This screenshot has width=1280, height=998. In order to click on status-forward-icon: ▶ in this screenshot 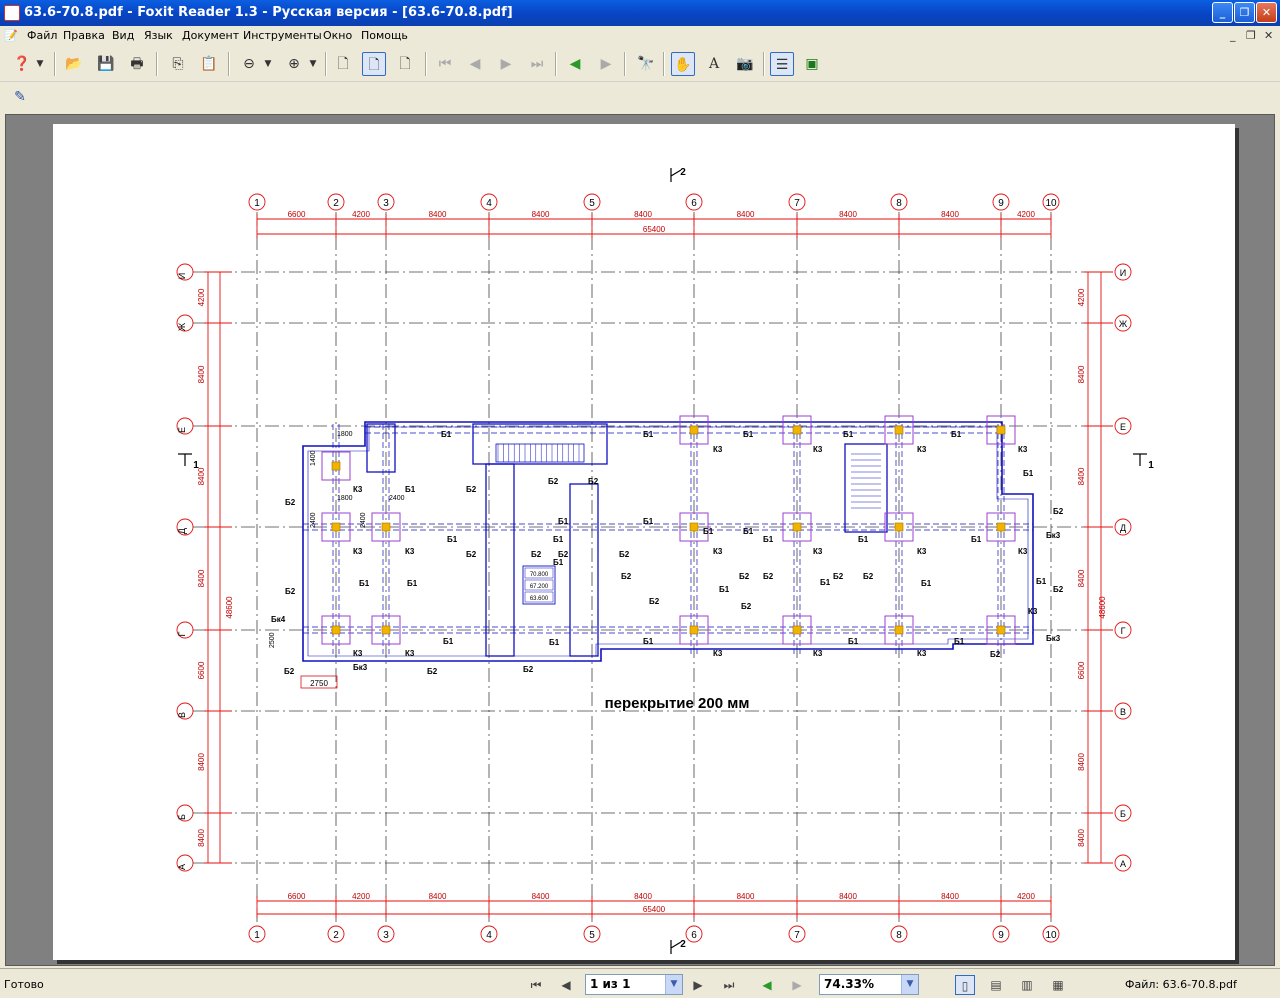, I will do `click(797, 985)`.